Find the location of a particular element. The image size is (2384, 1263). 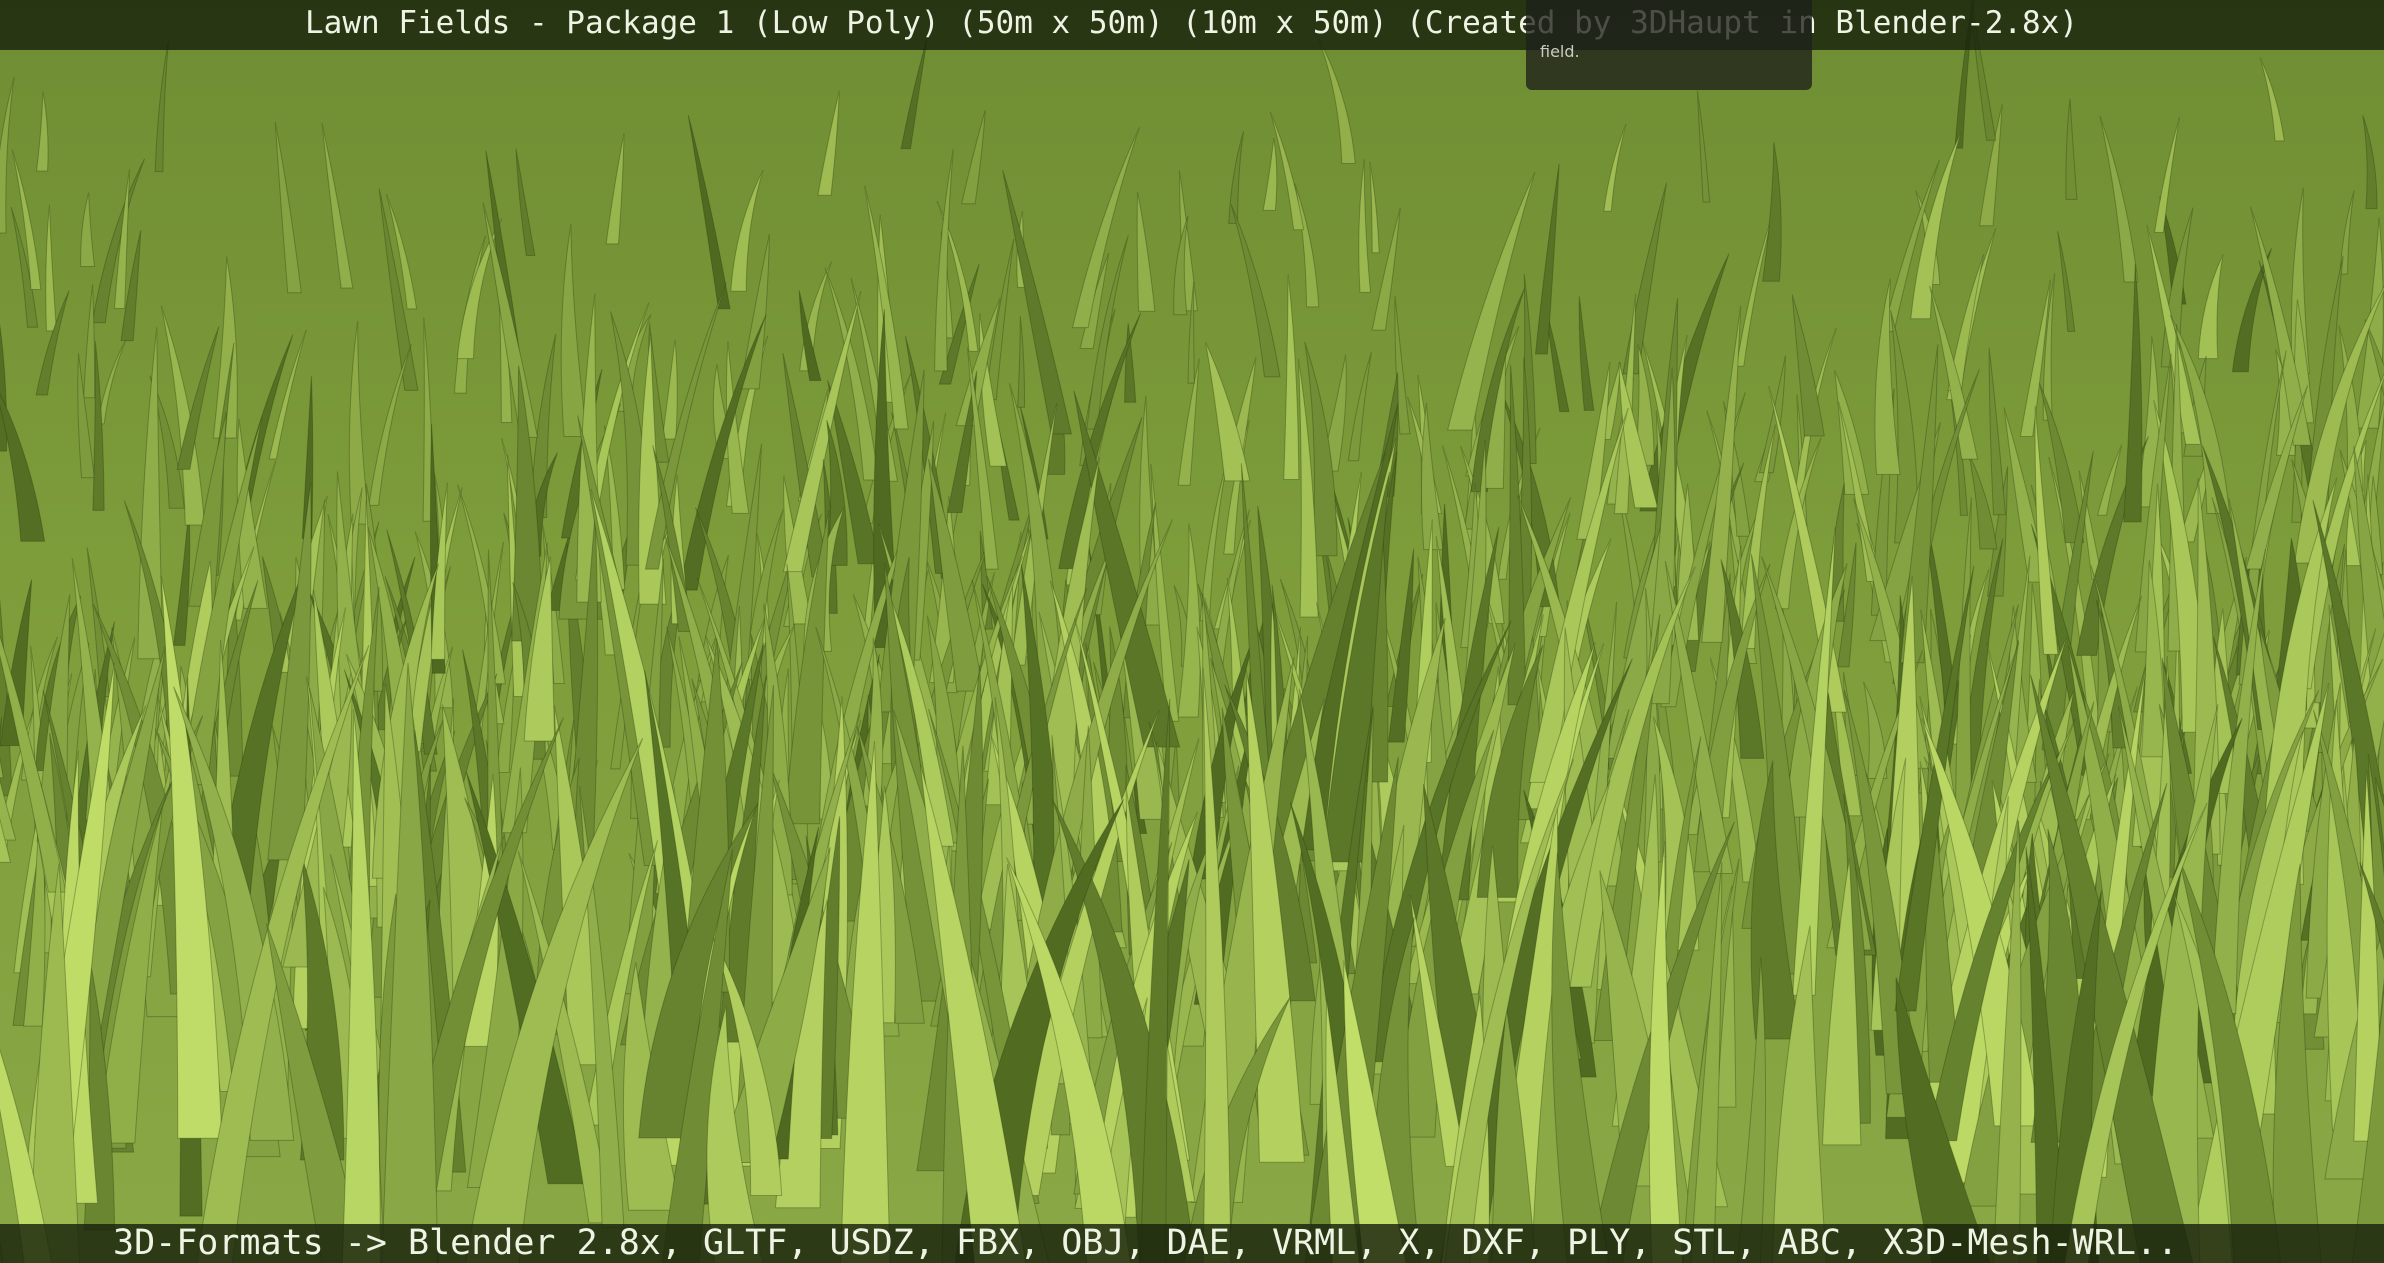

tooltip-popup: field. is located at coordinates (1669, 45).